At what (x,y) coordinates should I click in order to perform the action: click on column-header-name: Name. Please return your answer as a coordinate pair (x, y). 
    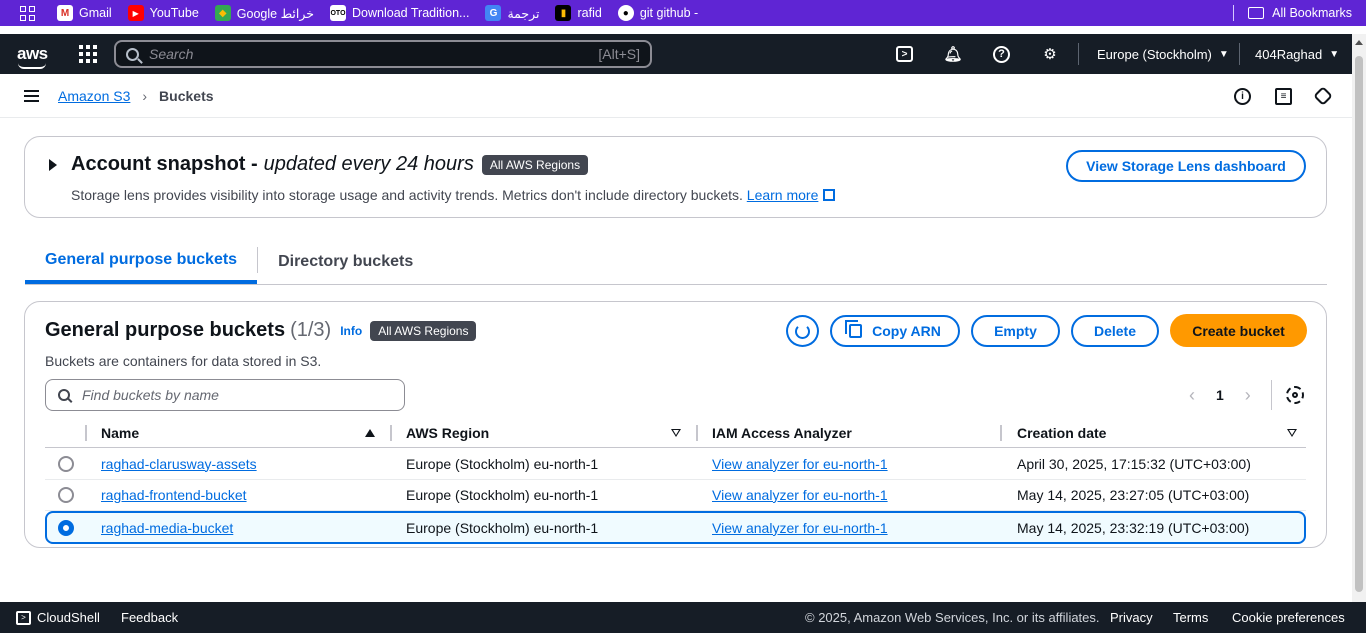
    Looking at the image, I should click on (120, 433).